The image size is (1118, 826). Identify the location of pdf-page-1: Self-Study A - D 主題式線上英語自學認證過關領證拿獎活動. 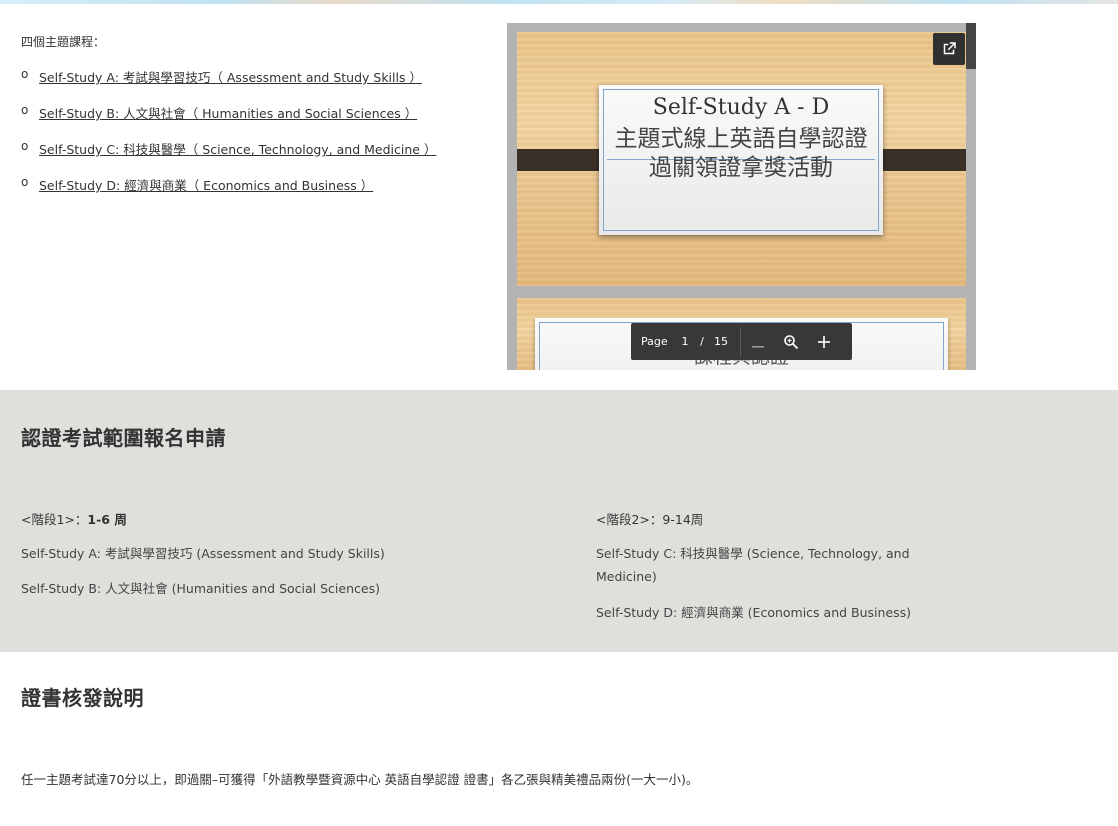
(741, 159).